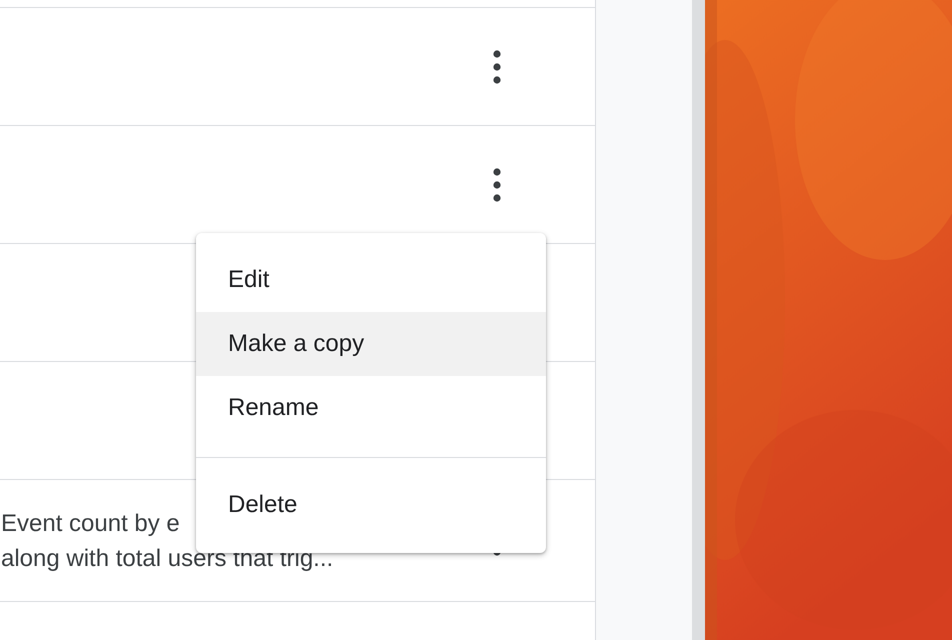 This screenshot has height=640, width=952. Describe the element at coordinates (371, 280) in the screenshot. I see `menu-item: Edit` at that location.